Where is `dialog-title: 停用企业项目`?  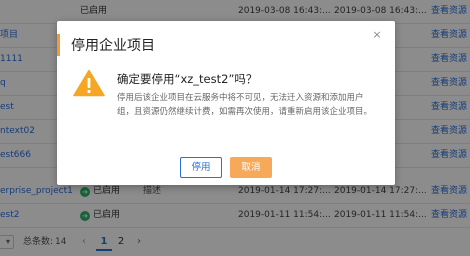
dialog-title: 停用企业项目 is located at coordinates (113, 46).